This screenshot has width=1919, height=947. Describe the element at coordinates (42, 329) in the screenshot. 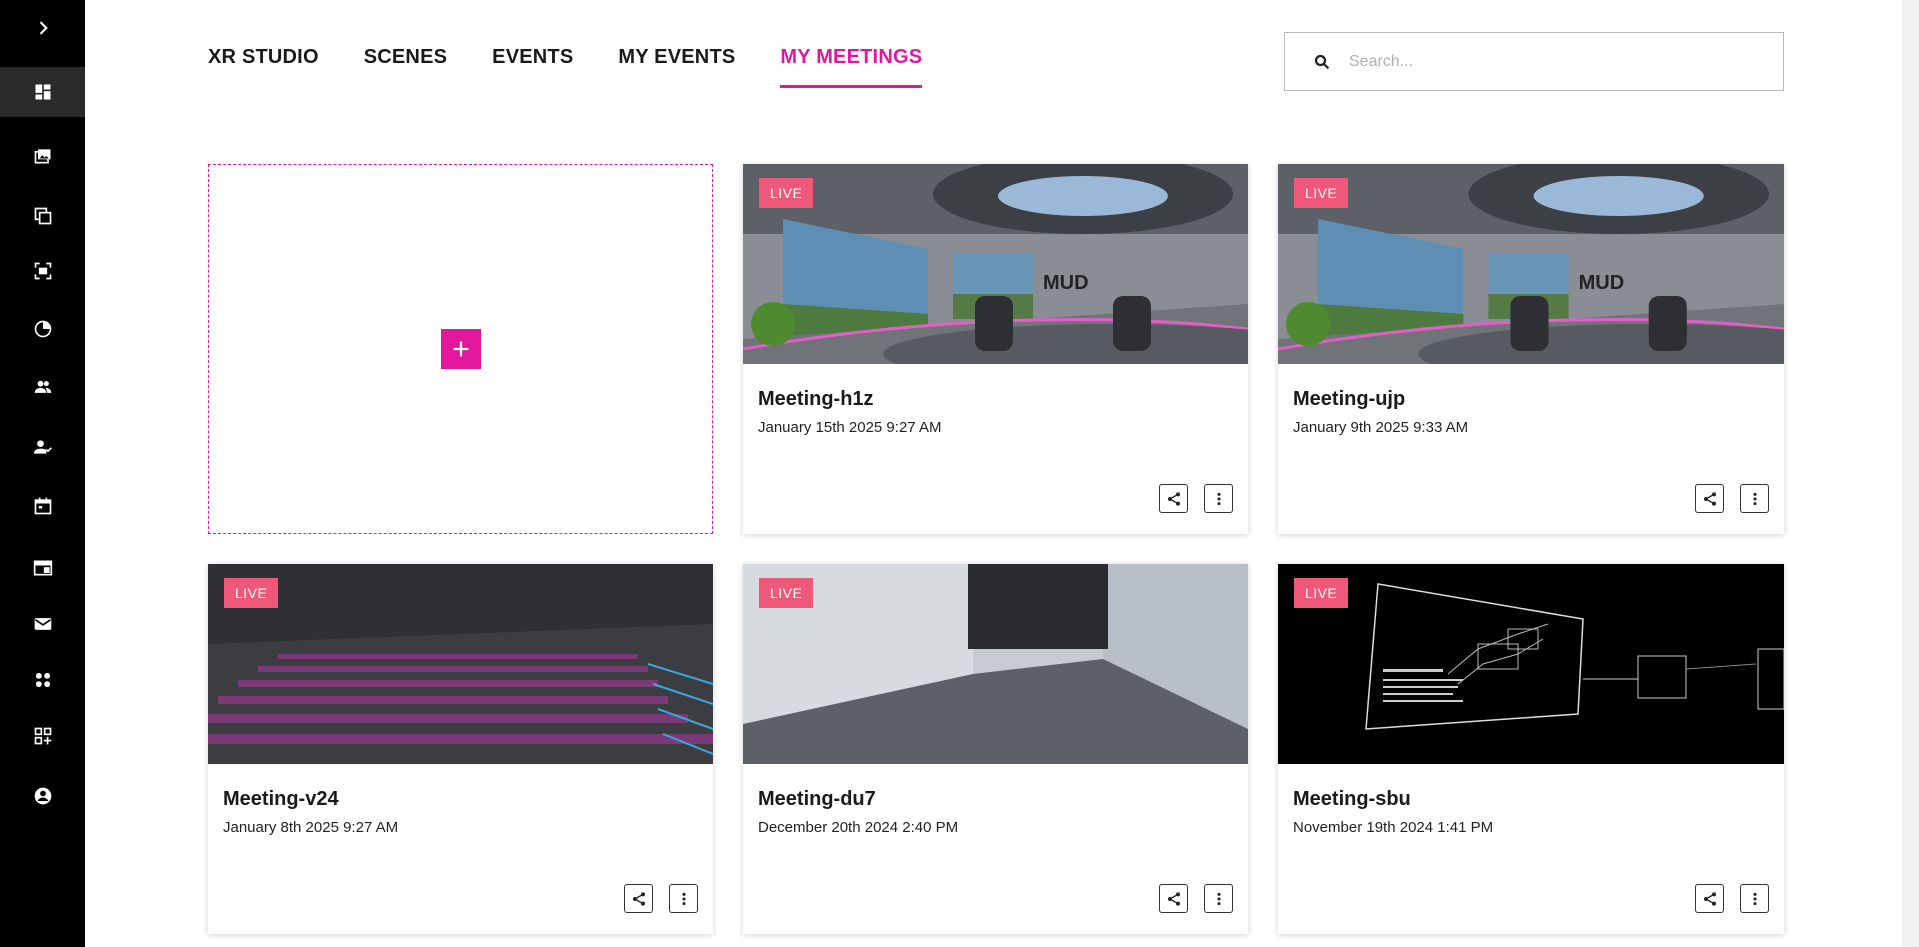

I see `pie-chart-icon` at that location.